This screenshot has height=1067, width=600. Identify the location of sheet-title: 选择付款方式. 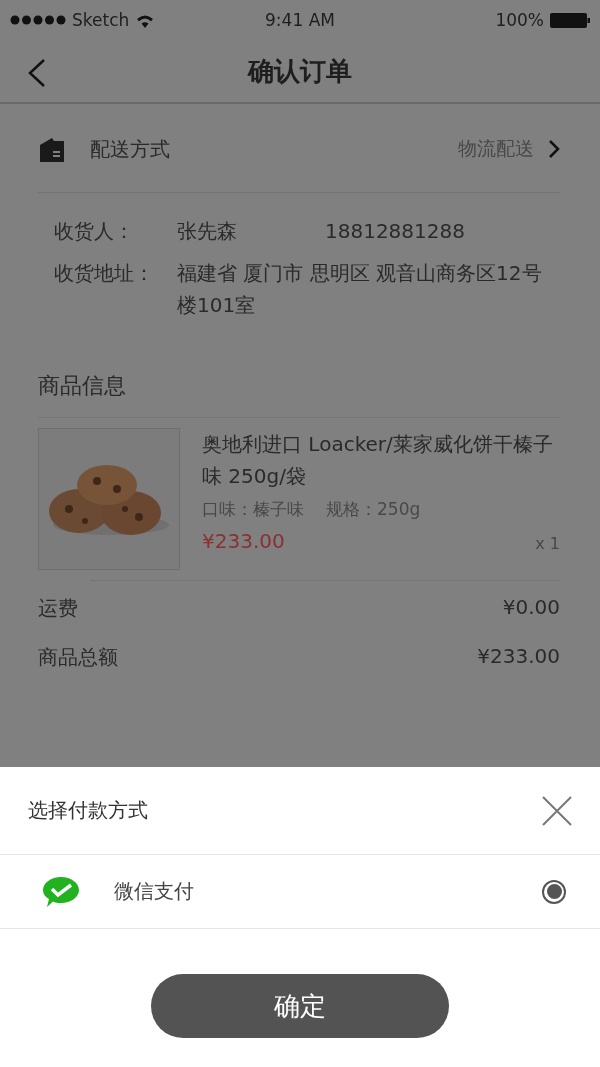
(88, 810).